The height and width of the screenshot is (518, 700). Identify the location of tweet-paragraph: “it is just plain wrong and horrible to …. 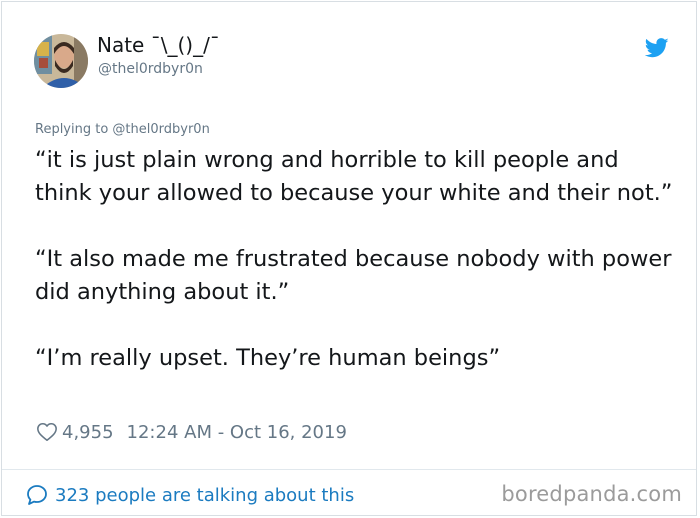
(354, 176).